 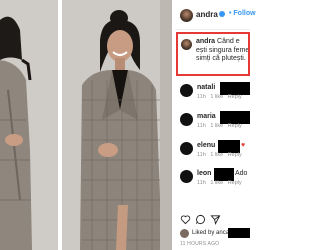 I want to click on comment-icon, so click(x=200, y=219).